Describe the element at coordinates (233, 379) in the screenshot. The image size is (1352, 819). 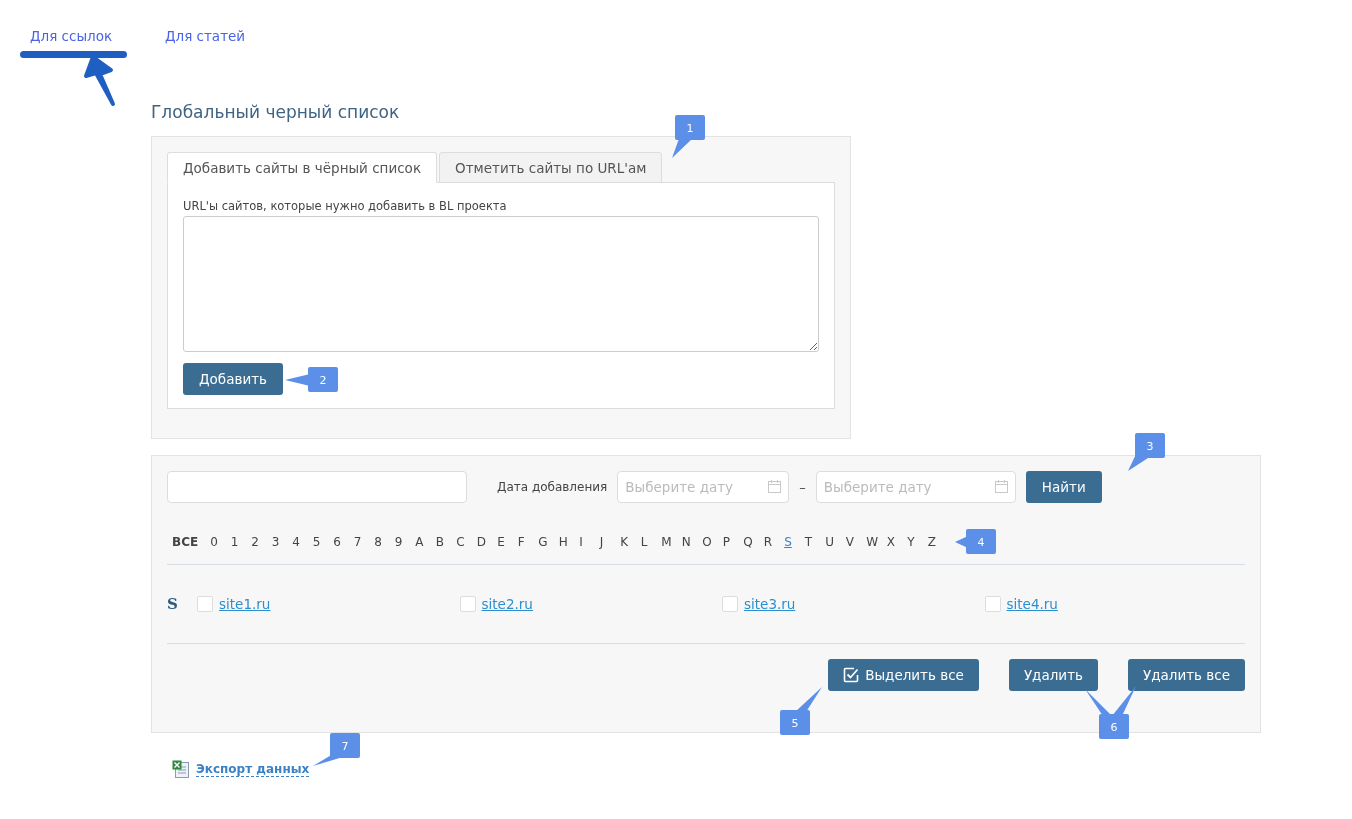
I see `add-button: Добавить` at that location.